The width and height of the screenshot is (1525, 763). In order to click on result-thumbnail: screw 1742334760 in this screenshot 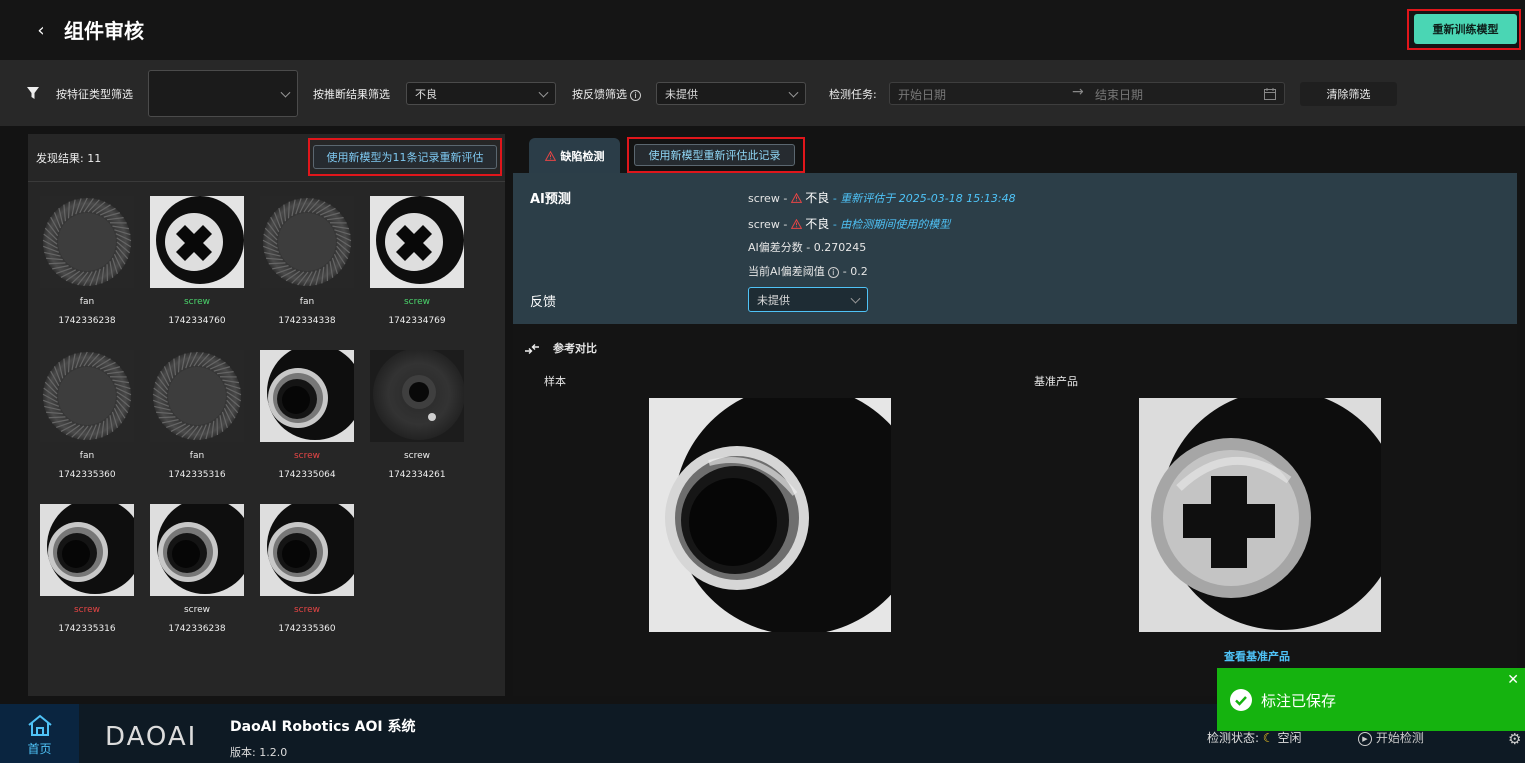, I will do `click(197, 261)`.